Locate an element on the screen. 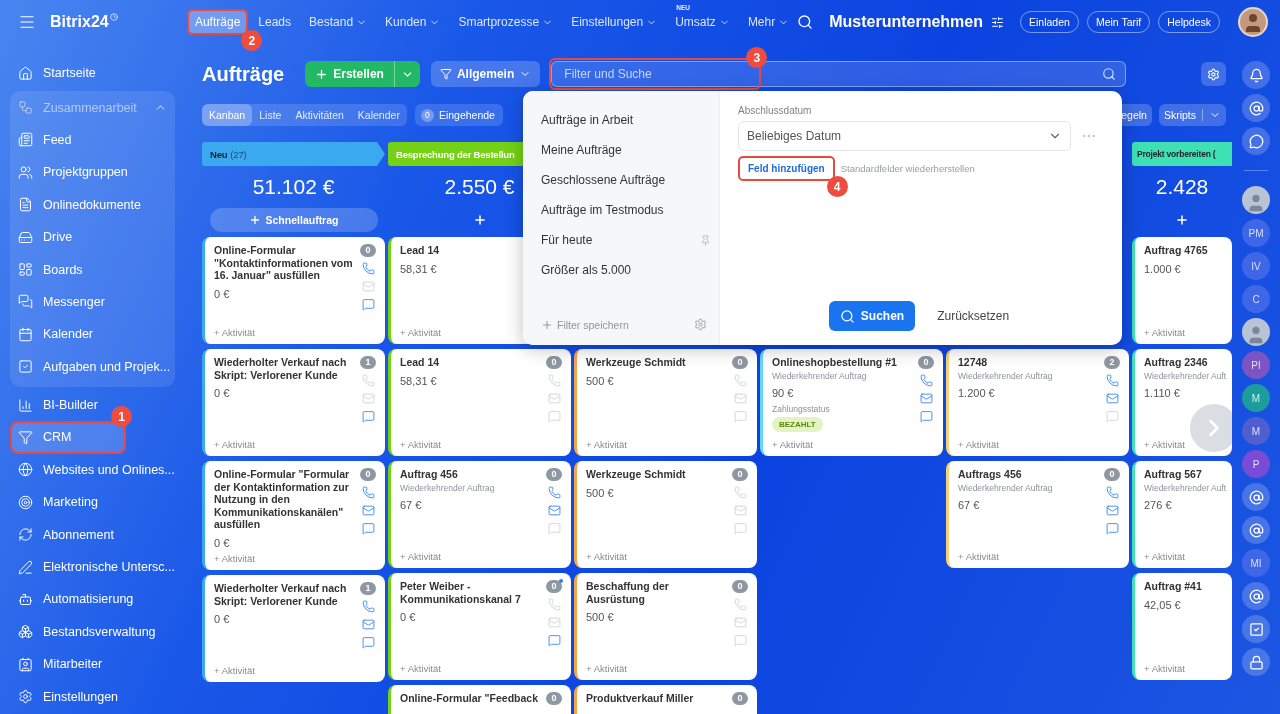 This screenshot has height=714, width=1280. nav-tab: Kunden is located at coordinates (413, 22).